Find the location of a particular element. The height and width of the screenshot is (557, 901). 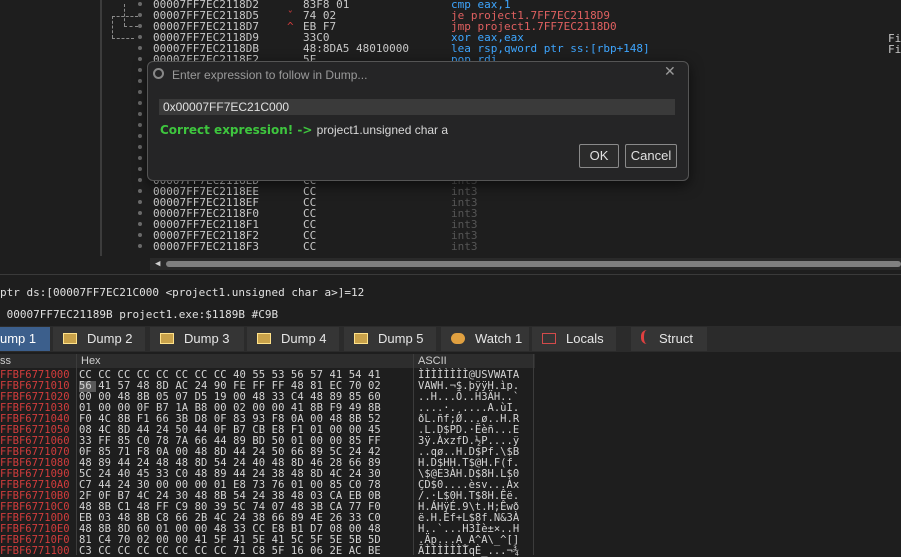

close-icon: ✕ is located at coordinates (670, 72).